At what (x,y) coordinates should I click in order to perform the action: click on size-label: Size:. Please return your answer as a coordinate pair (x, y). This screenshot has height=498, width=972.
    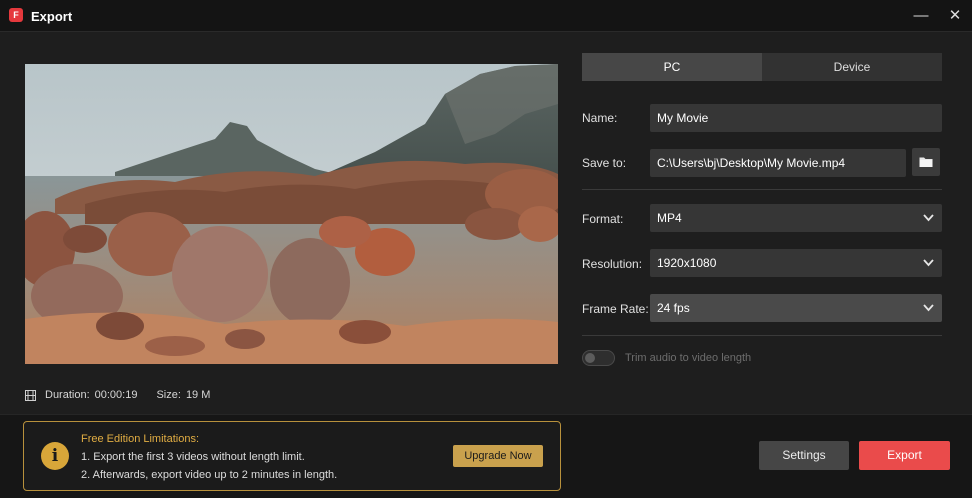
    Looking at the image, I should click on (168, 395).